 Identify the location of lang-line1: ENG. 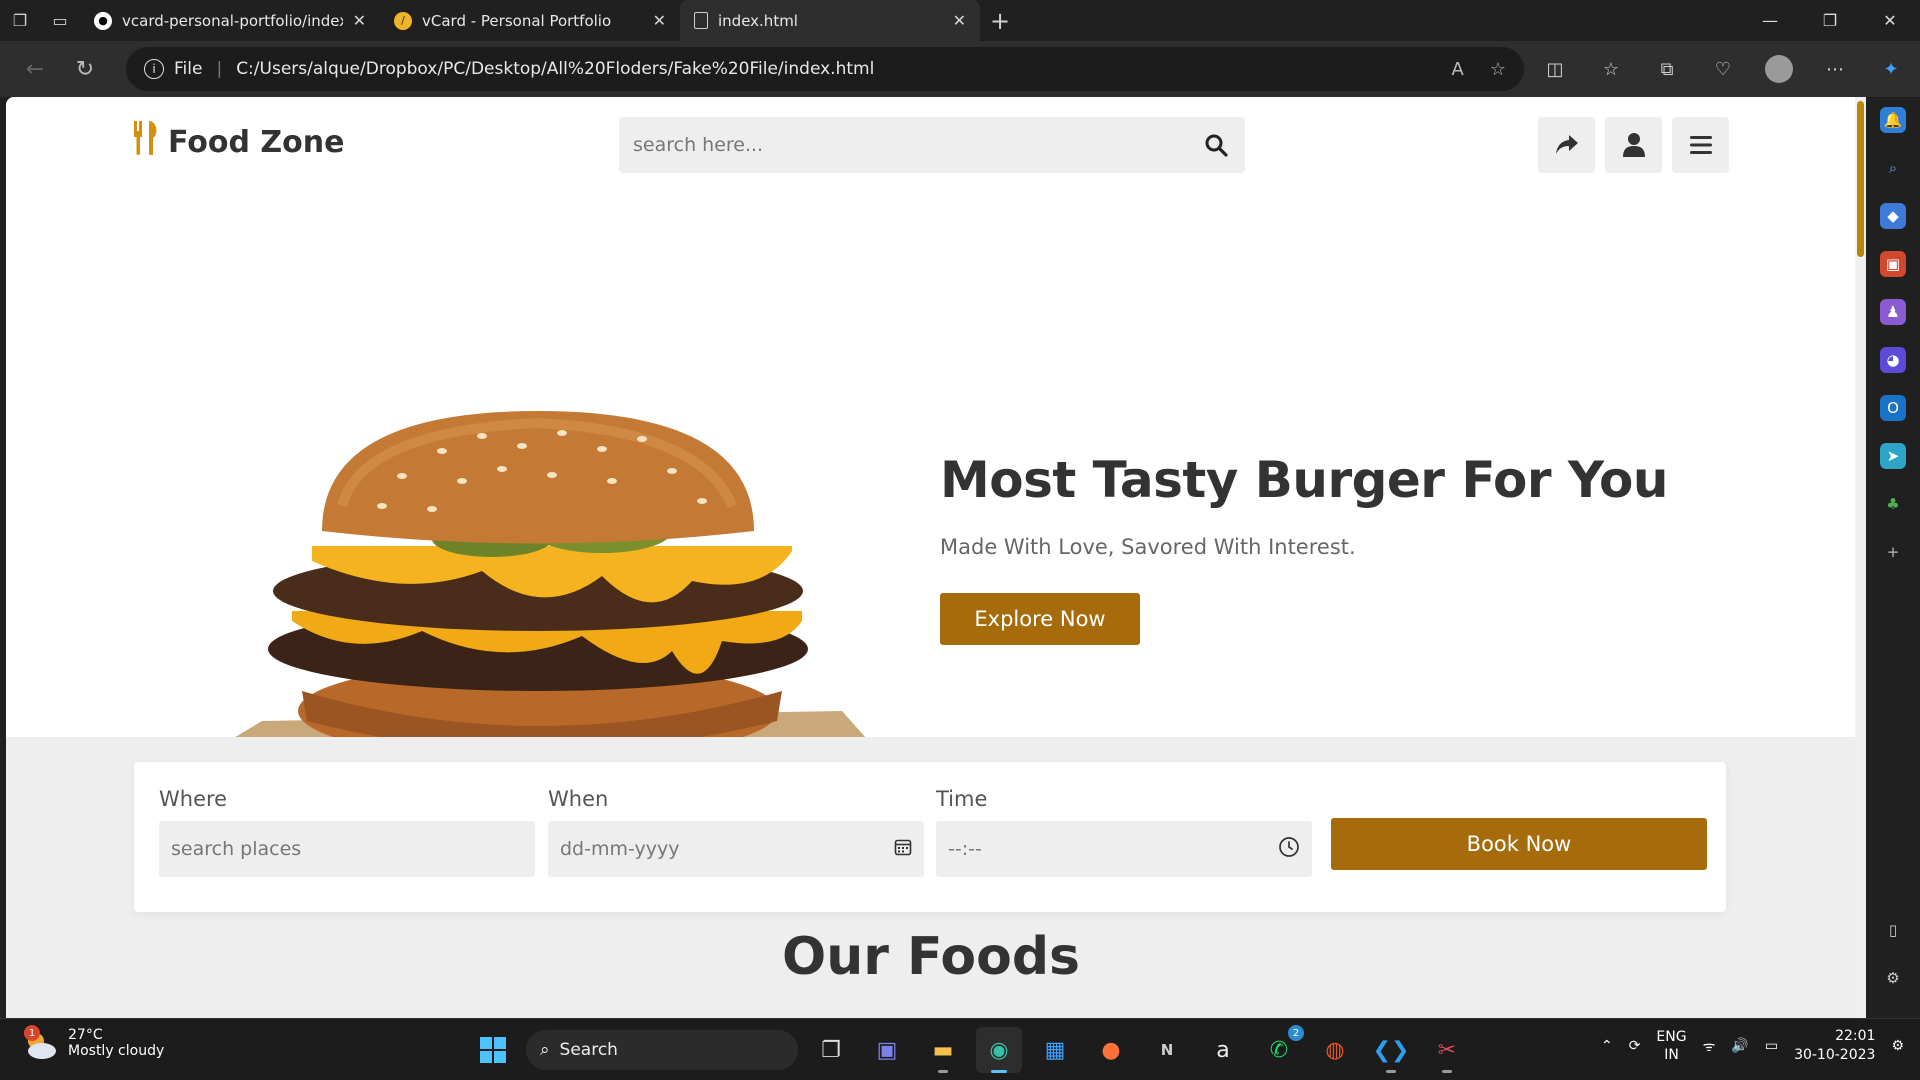
(1671, 1037).